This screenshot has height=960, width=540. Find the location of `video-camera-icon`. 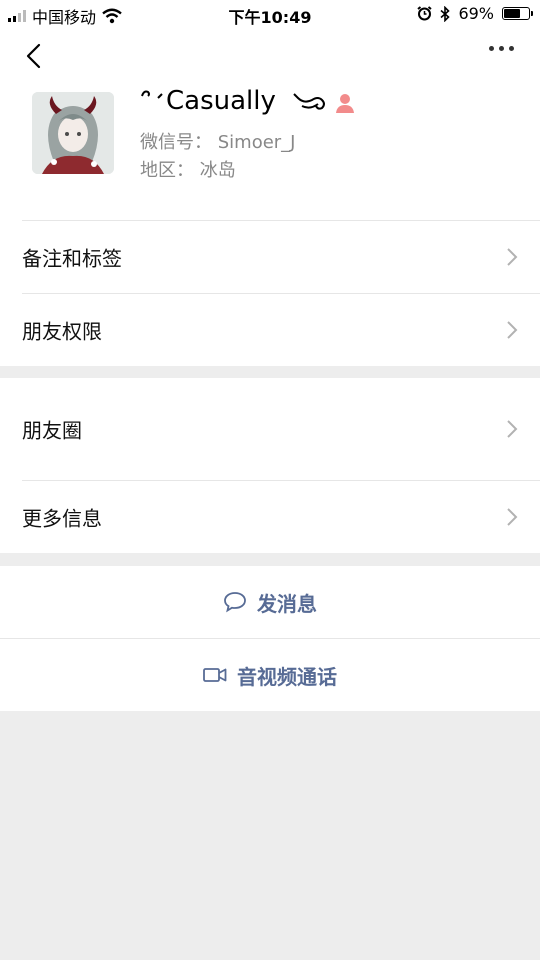

video-camera-icon is located at coordinates (215, 675).